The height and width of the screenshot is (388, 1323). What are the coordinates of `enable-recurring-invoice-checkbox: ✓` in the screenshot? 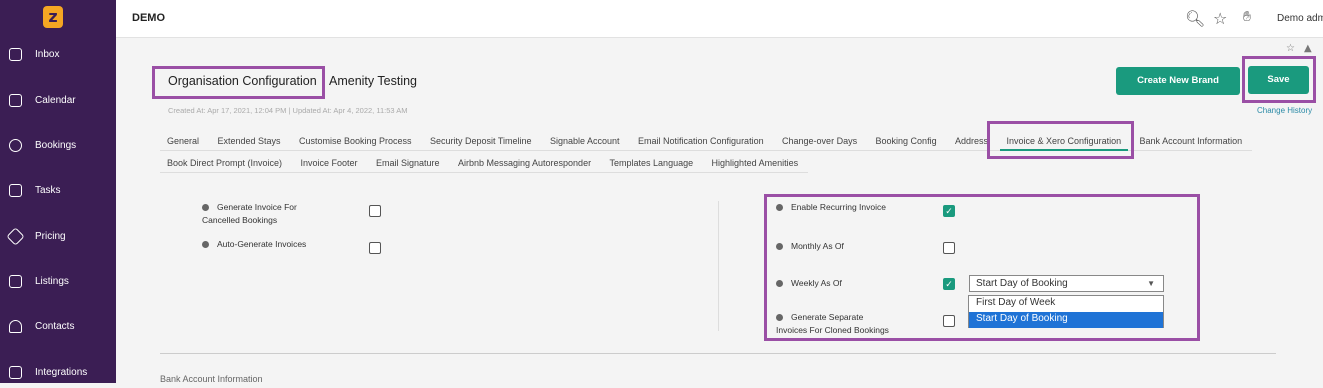 It's located at (949, 211).